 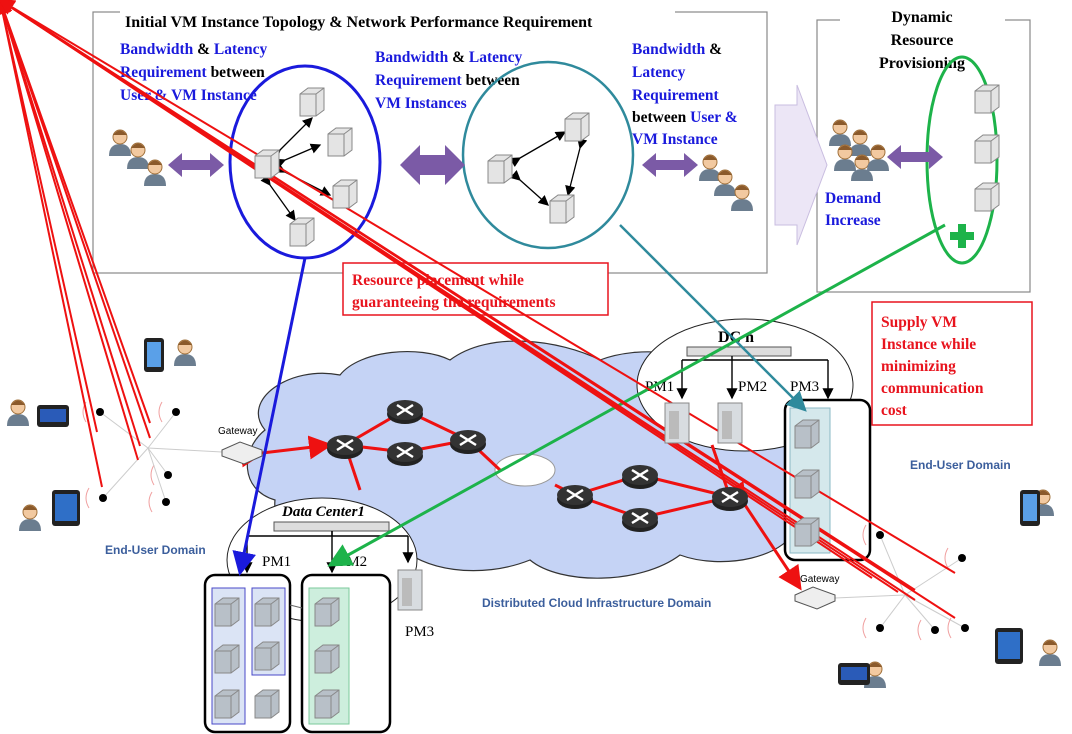 I want to click on left-requirement-line2: Requirement between, so click(x=192, y=72).